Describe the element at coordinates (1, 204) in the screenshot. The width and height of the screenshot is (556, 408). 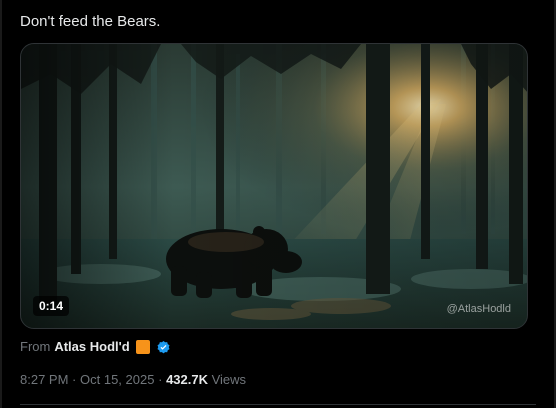
I see `timeline-left-border` at that location.